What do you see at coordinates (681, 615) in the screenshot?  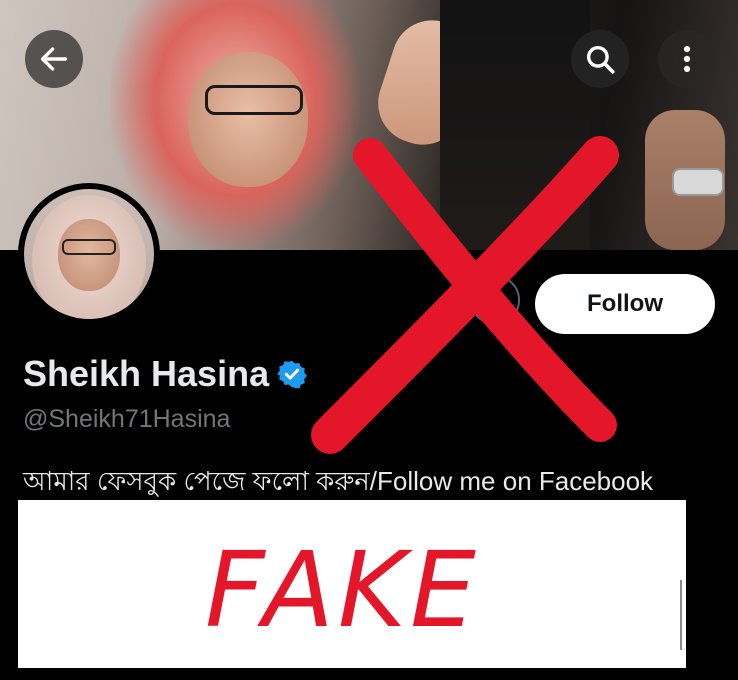 I see `scrollbar` at bounding box center [681, 615].